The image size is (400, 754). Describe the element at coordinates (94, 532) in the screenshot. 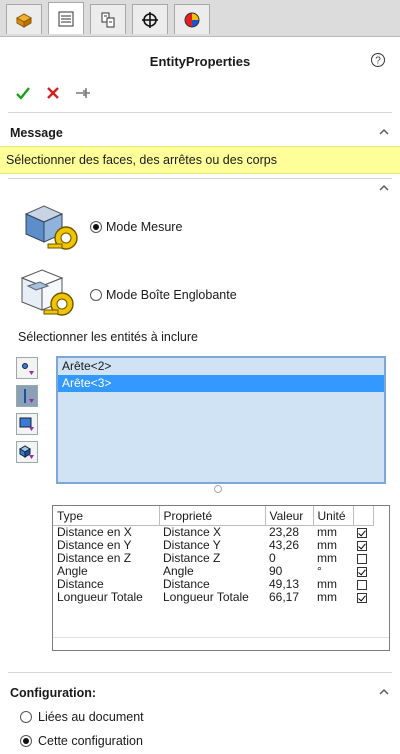

I see `cell-type: Distance en X` at that location.